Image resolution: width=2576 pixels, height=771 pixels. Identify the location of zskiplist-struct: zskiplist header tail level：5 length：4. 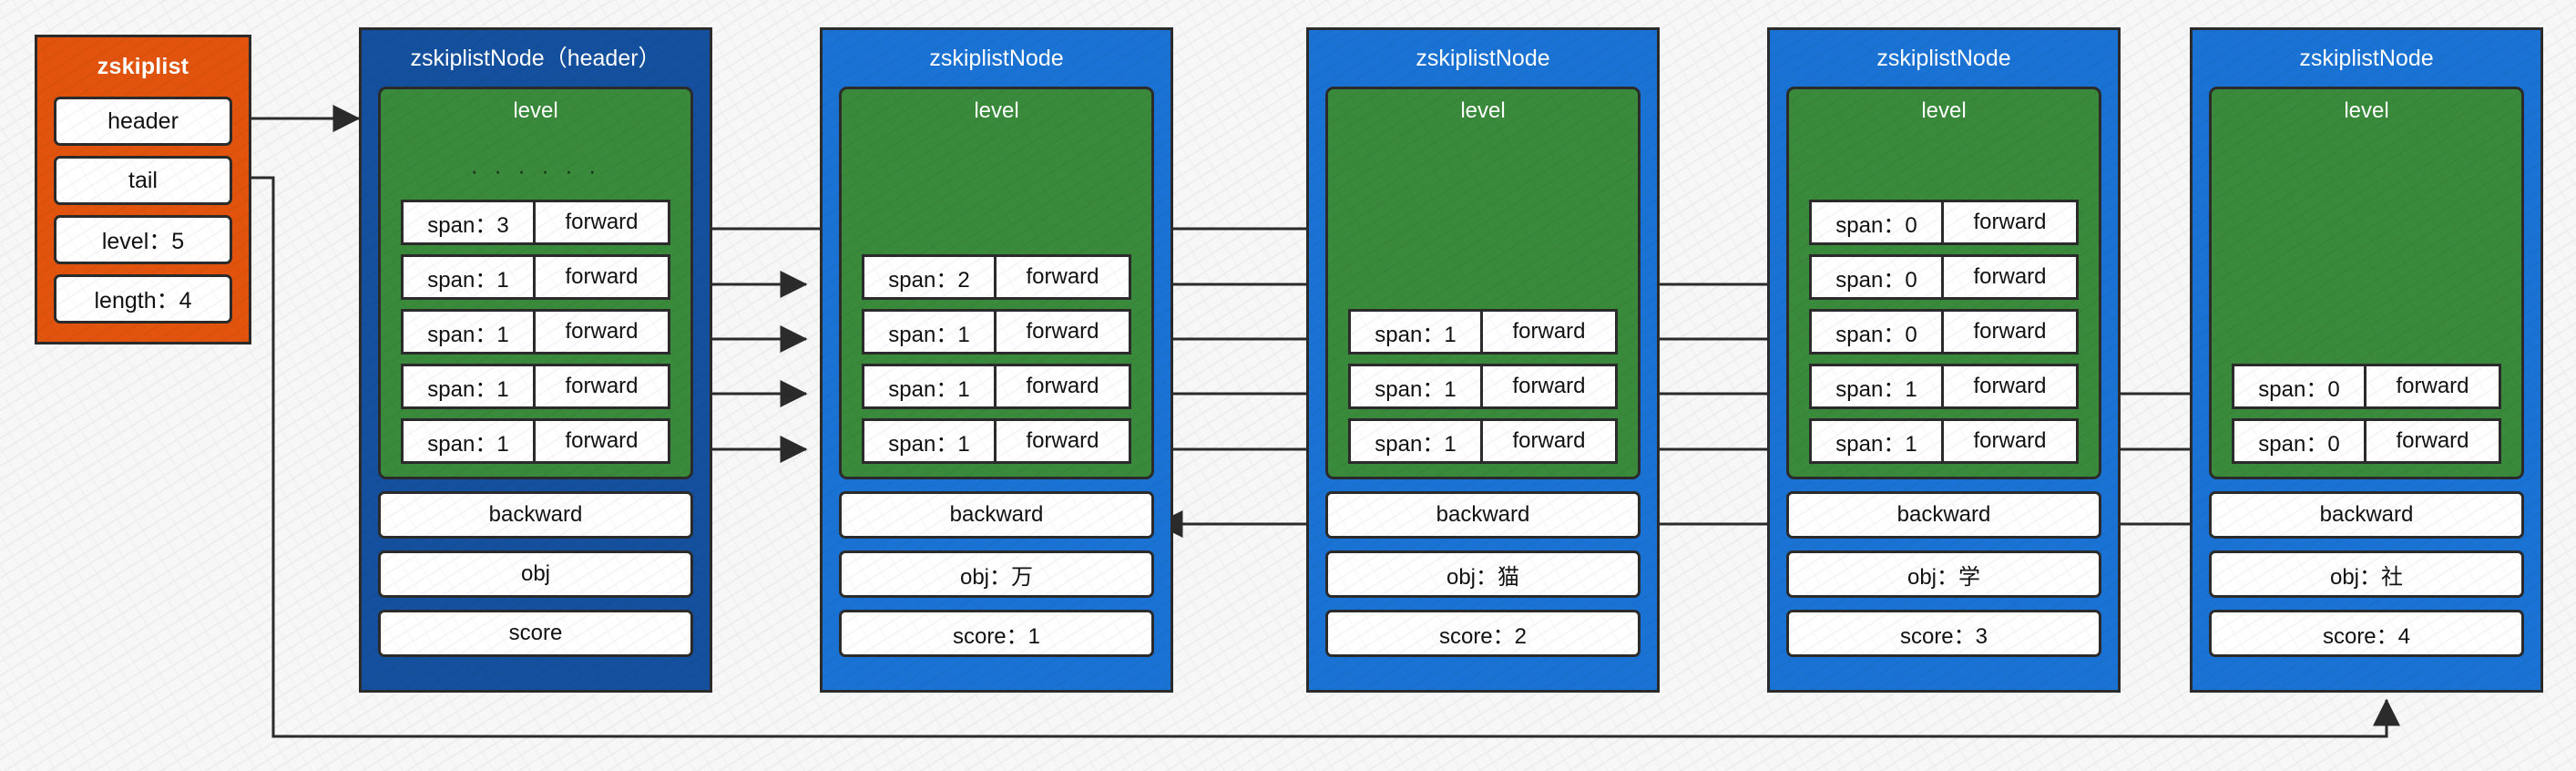
(143, 190).